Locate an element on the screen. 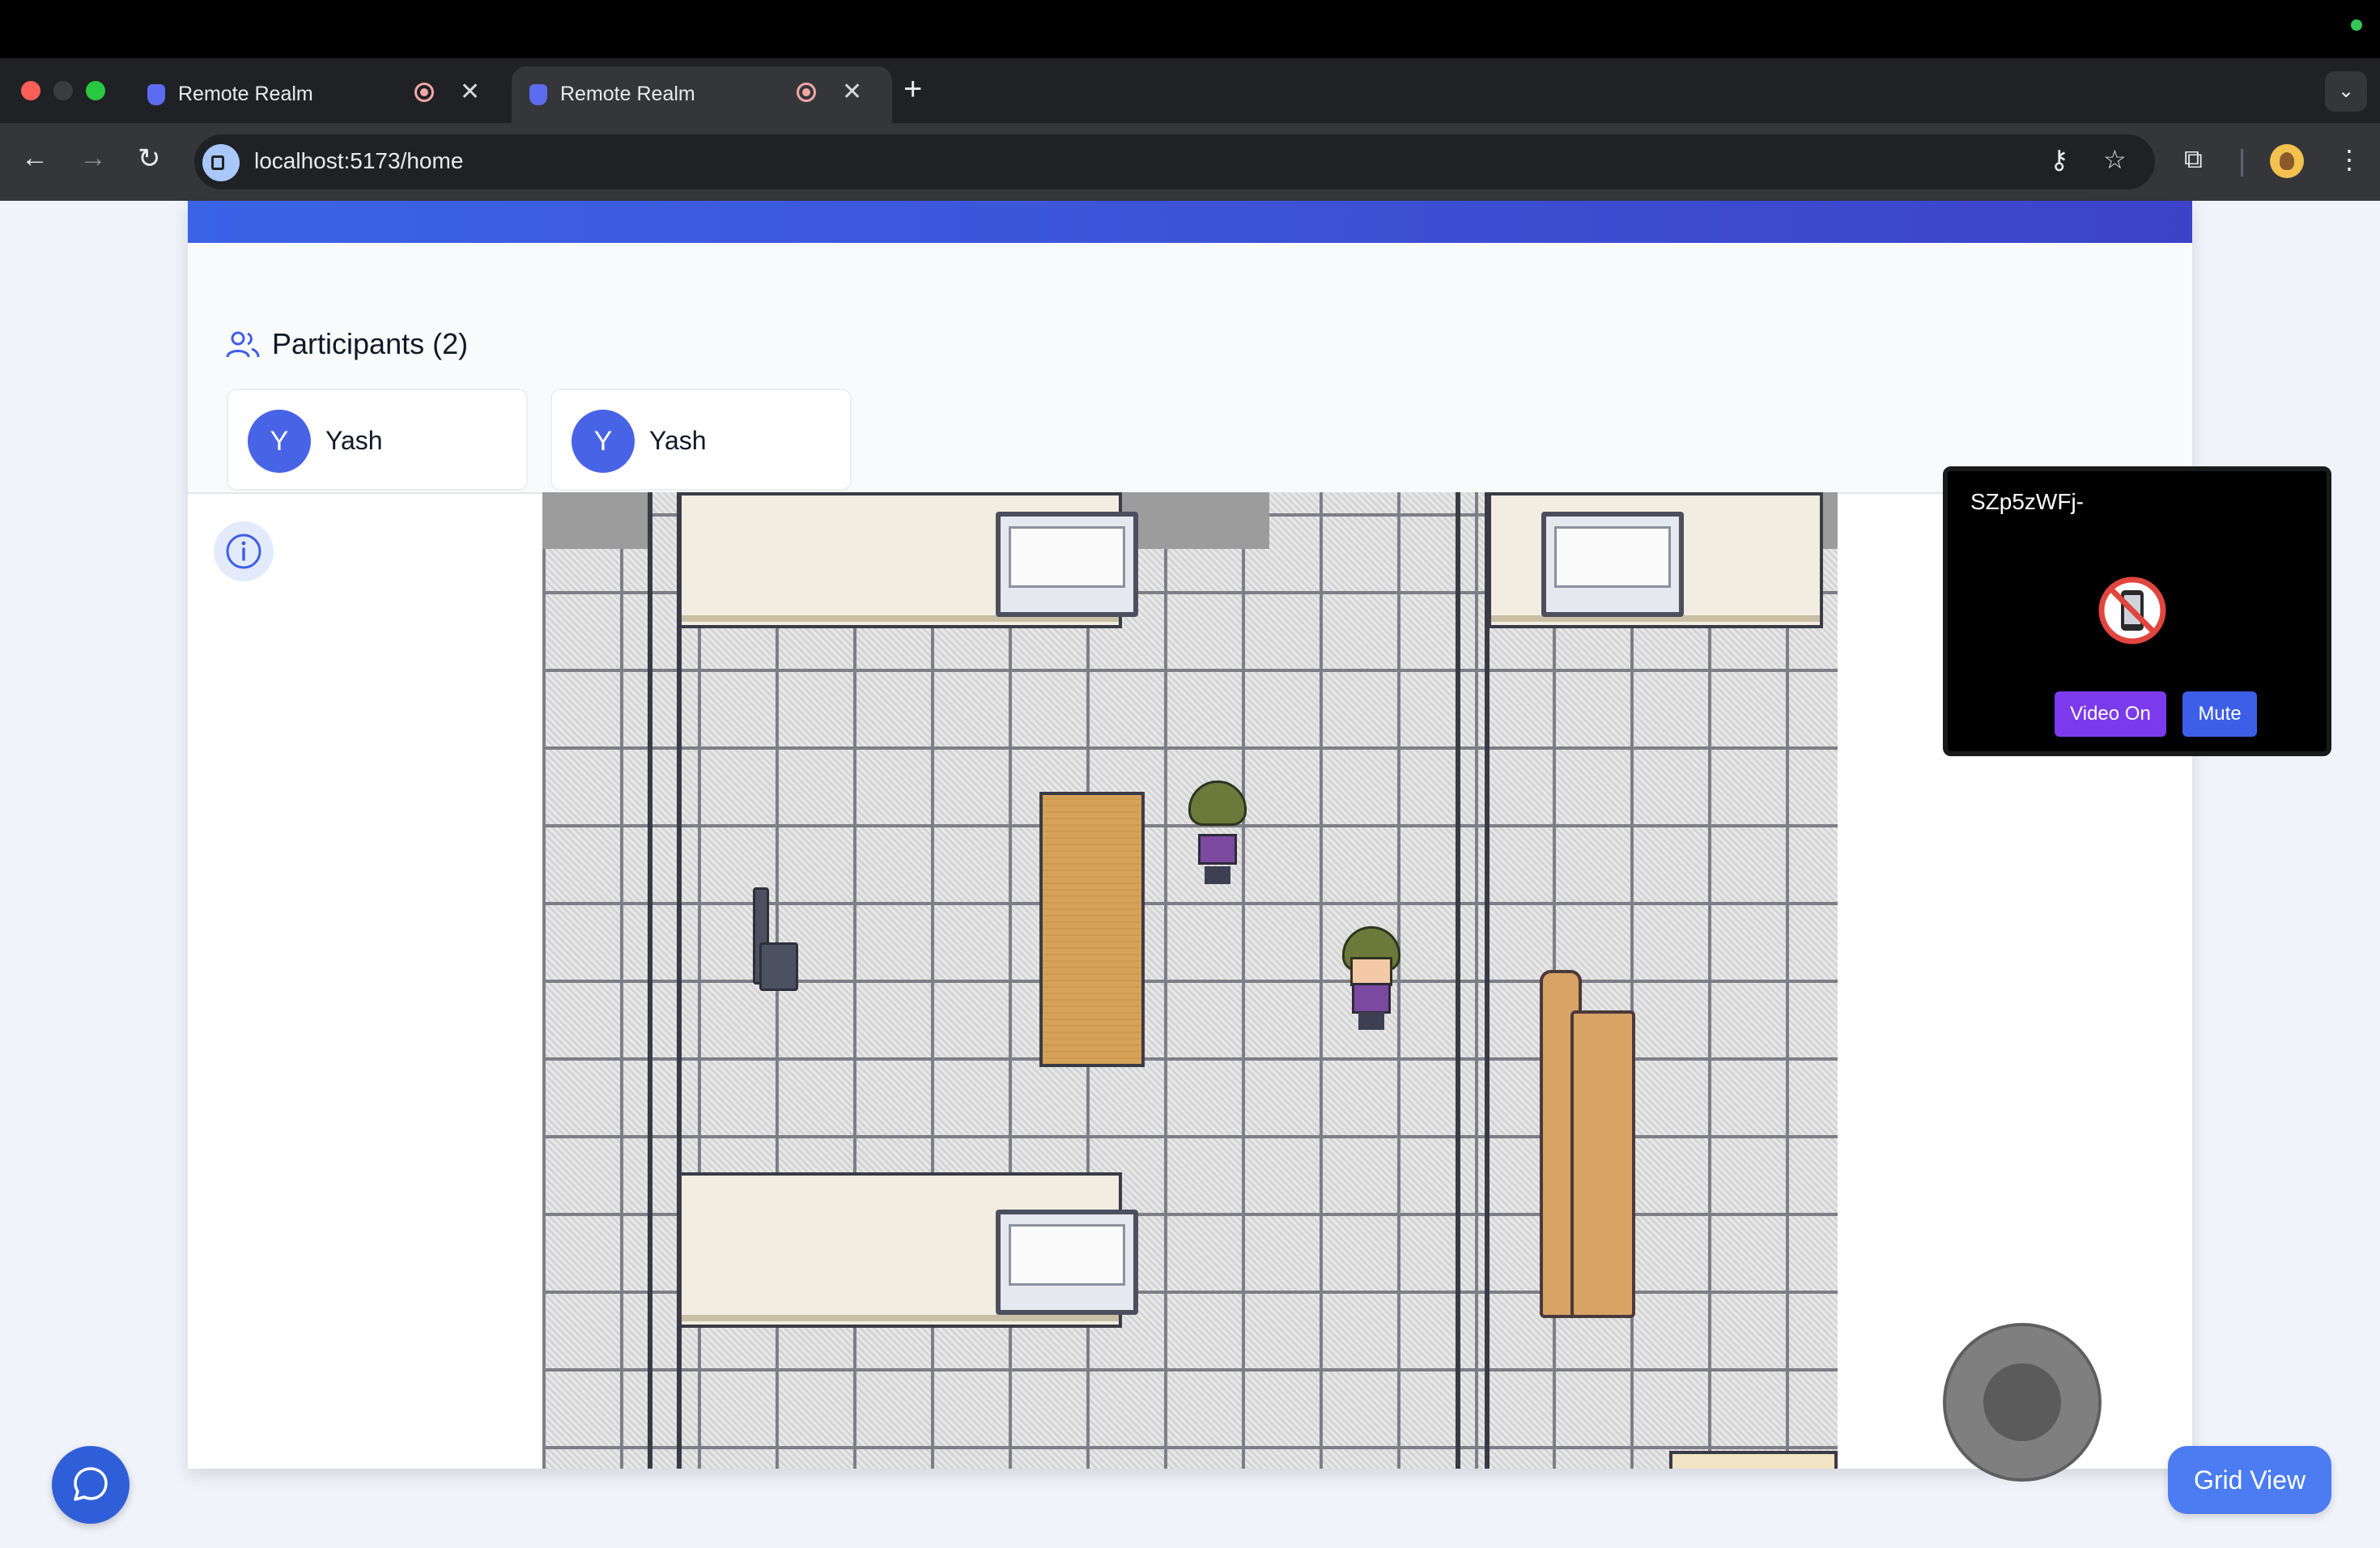  puzzle-icon: ⧉ is located at coordinates (2193, 159).